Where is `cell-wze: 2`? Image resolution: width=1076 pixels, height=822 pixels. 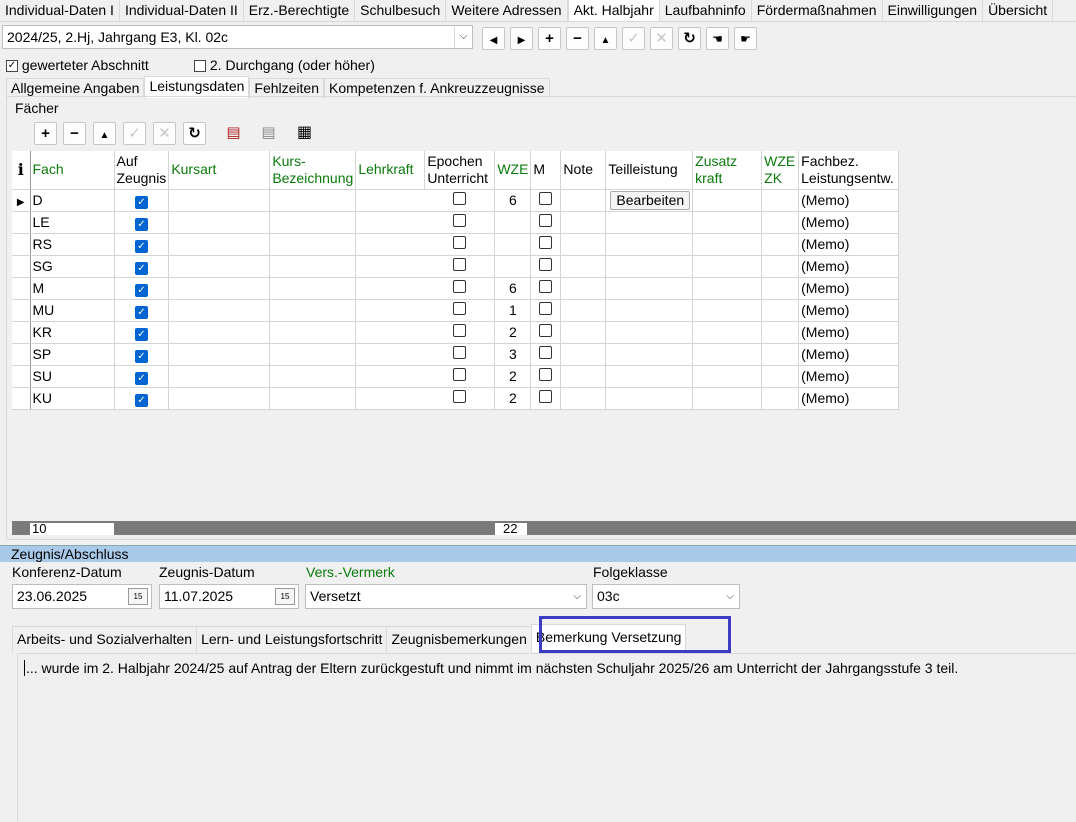 cell-wze: 2 is located at coordinates (513, 376).